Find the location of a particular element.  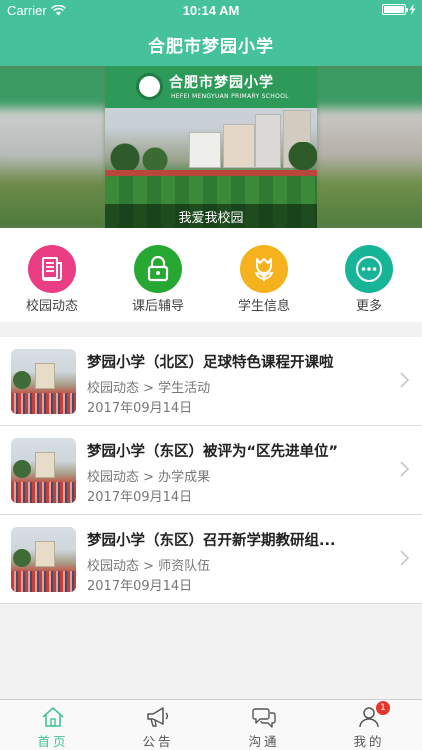

lock-icon is located at coordinates (158, 269).